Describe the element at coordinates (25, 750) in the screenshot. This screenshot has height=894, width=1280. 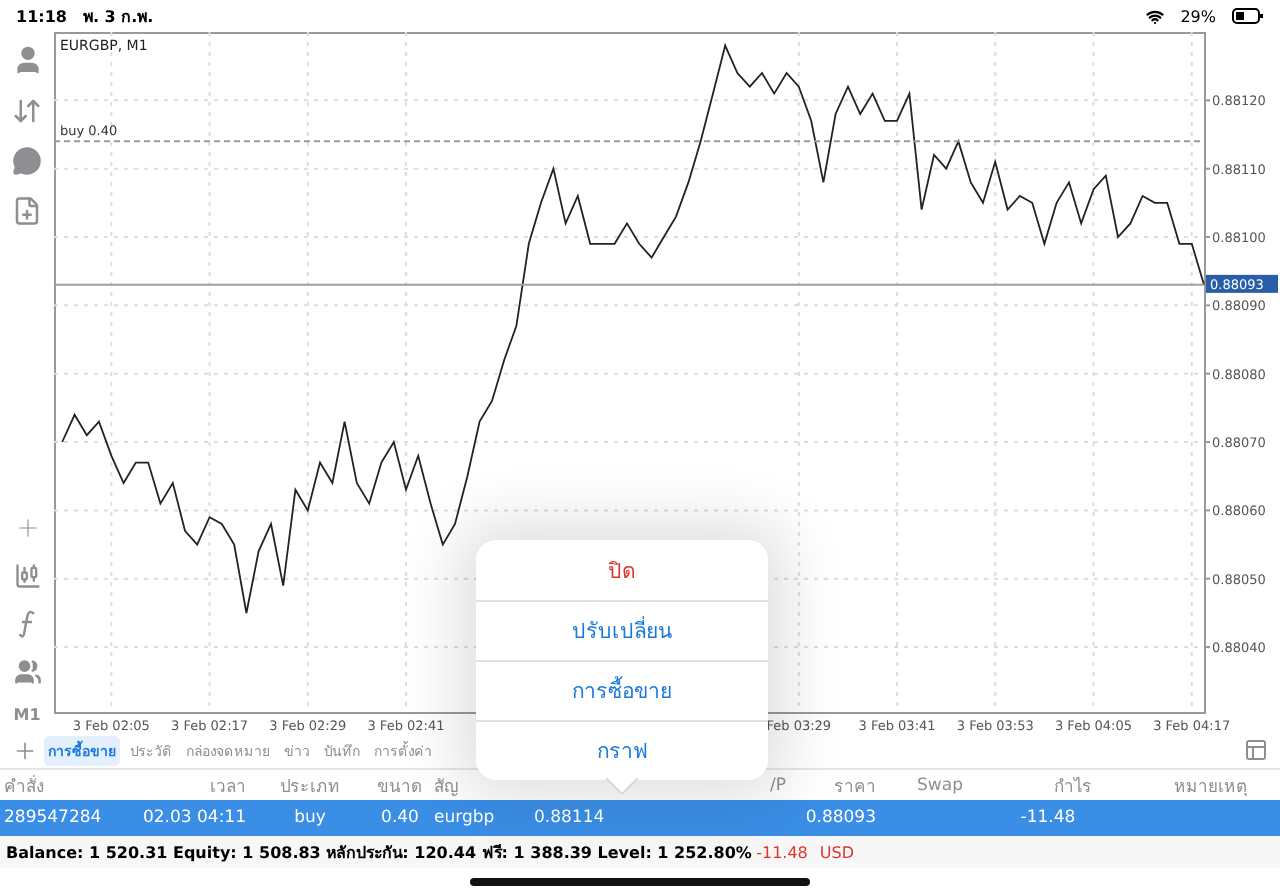
I see `add-icon` at that location.